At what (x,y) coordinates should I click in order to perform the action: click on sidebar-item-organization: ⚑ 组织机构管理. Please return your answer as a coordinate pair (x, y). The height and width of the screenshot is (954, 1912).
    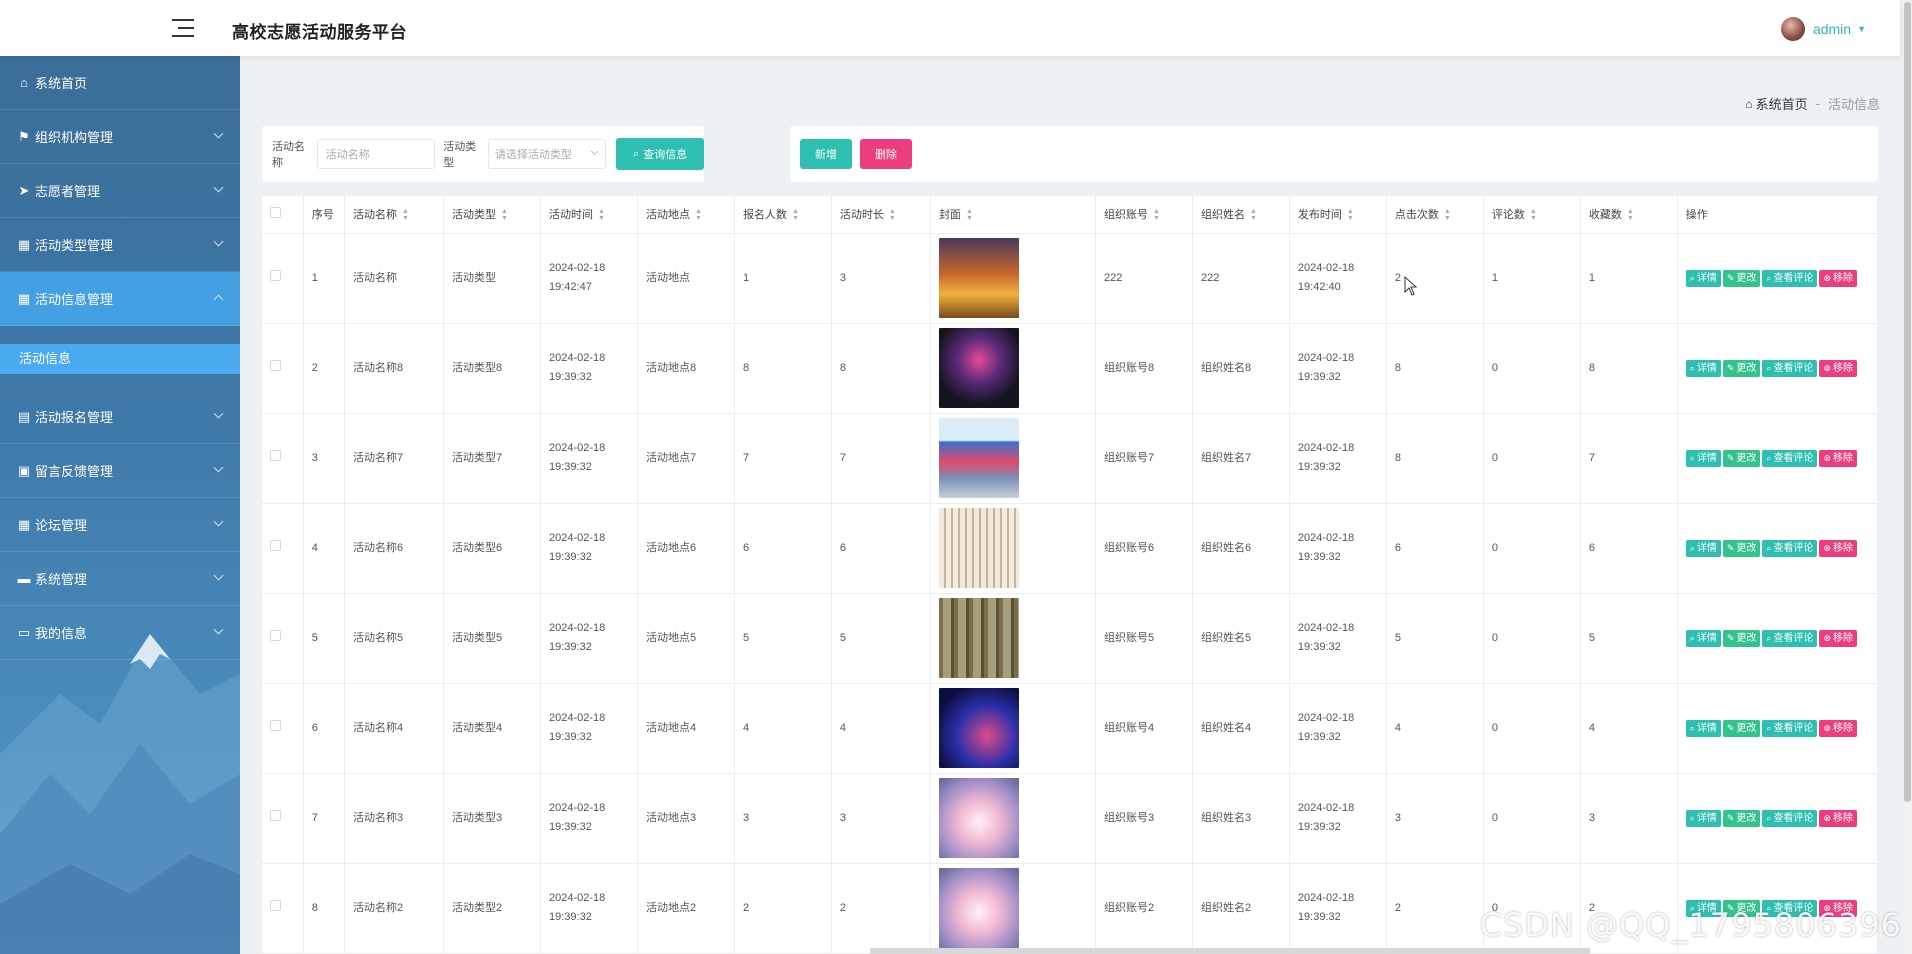
    Looking at the image, I should click on (120, 137).